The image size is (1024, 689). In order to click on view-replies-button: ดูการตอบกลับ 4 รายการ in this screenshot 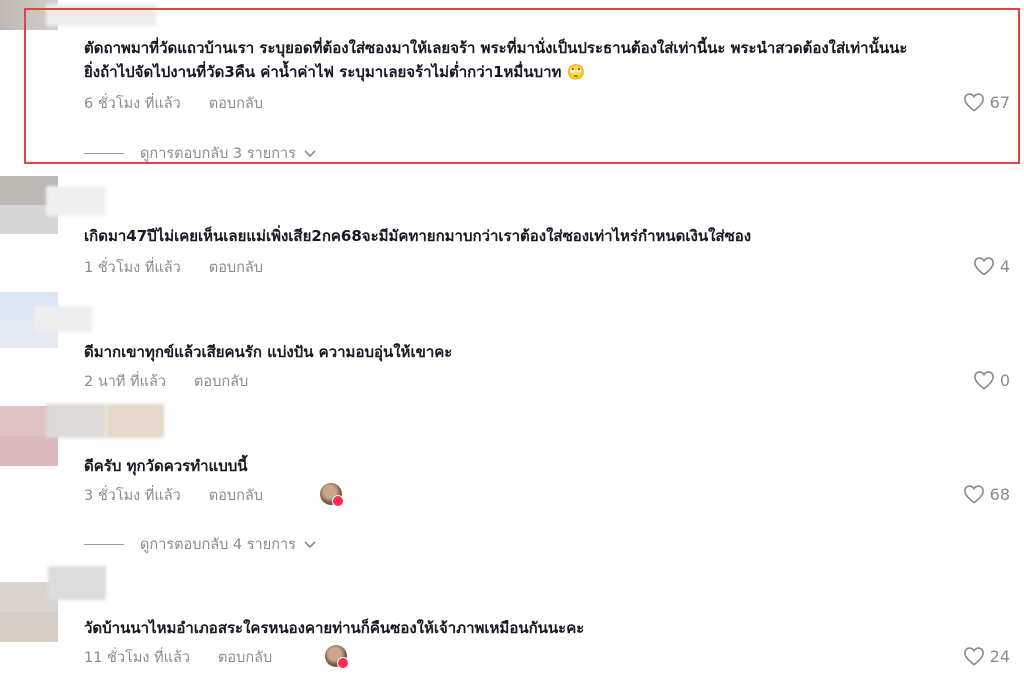, I will do `click(200, 544)`.